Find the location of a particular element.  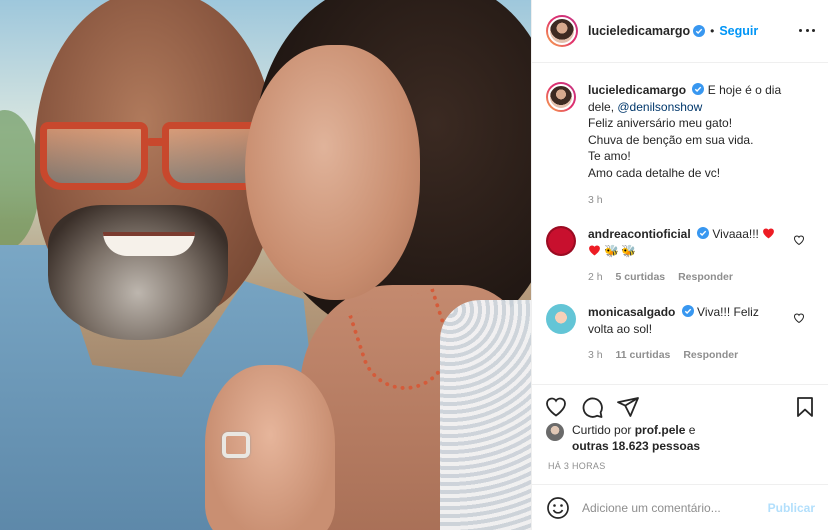

post-header: lucieledicamargo • Seguir is located at coordinates (680, 31).